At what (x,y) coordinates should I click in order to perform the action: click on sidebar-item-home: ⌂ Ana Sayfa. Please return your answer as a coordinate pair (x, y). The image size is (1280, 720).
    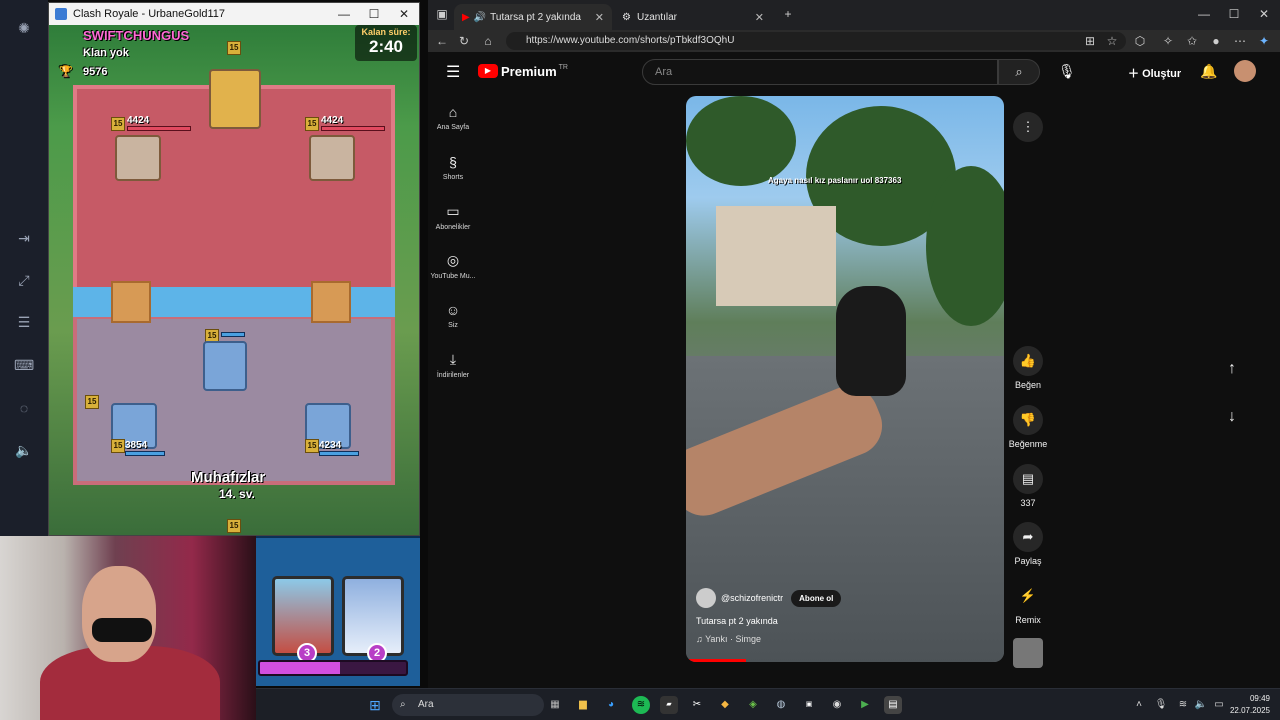
    Looking at the image, I should click on (453, 117).